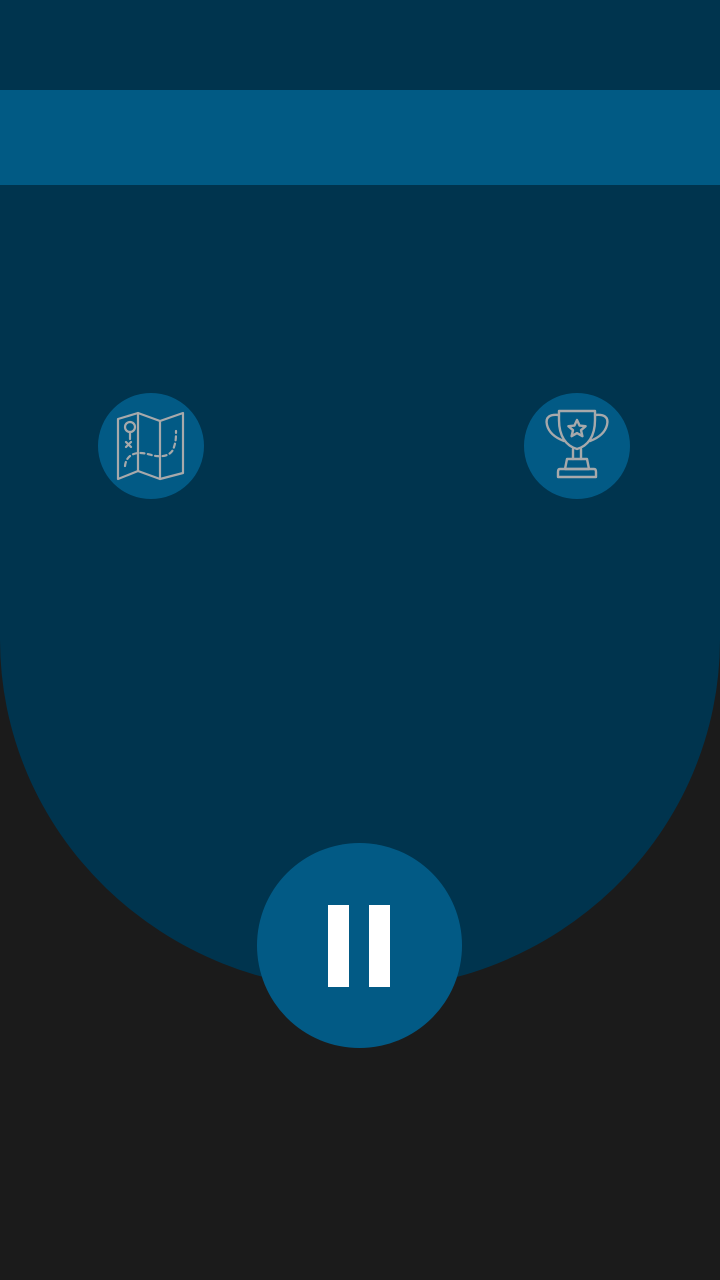 The width and height of the screenshot is (720, 1280). Describe the element at coordinates (338, 946) in the screenshot. I see `pause-icon` at that location.